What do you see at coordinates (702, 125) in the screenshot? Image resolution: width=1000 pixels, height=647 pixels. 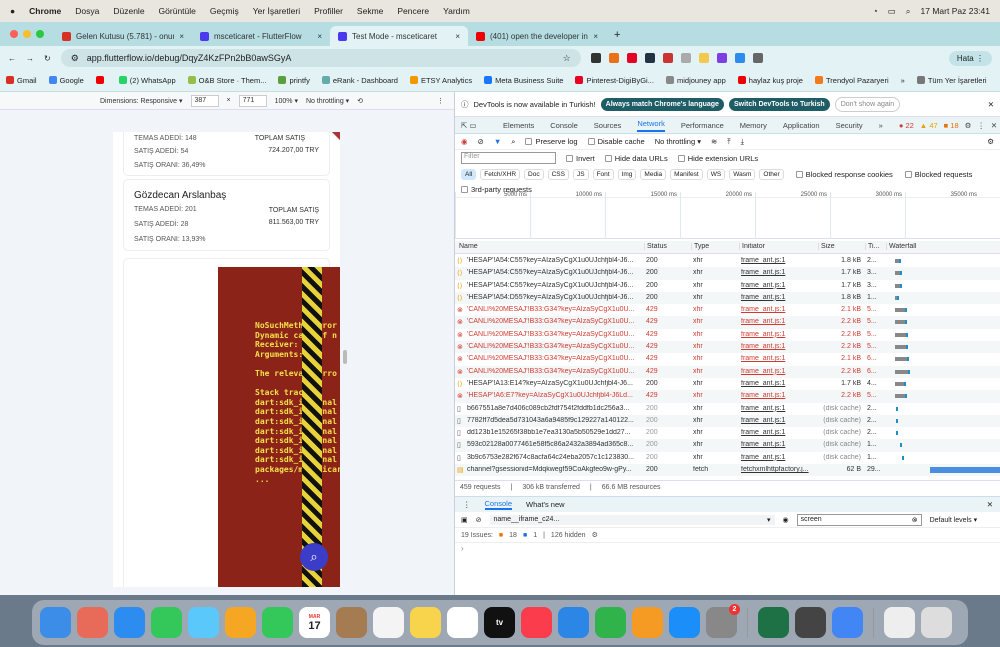 I see `tab-performance: Performance` at bounding box center [702, 125].